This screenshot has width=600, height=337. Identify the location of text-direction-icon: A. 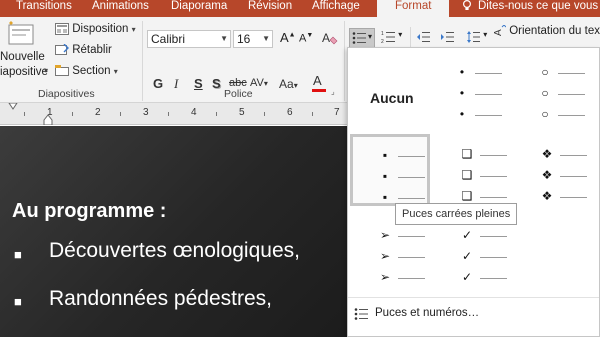
(499, 30).